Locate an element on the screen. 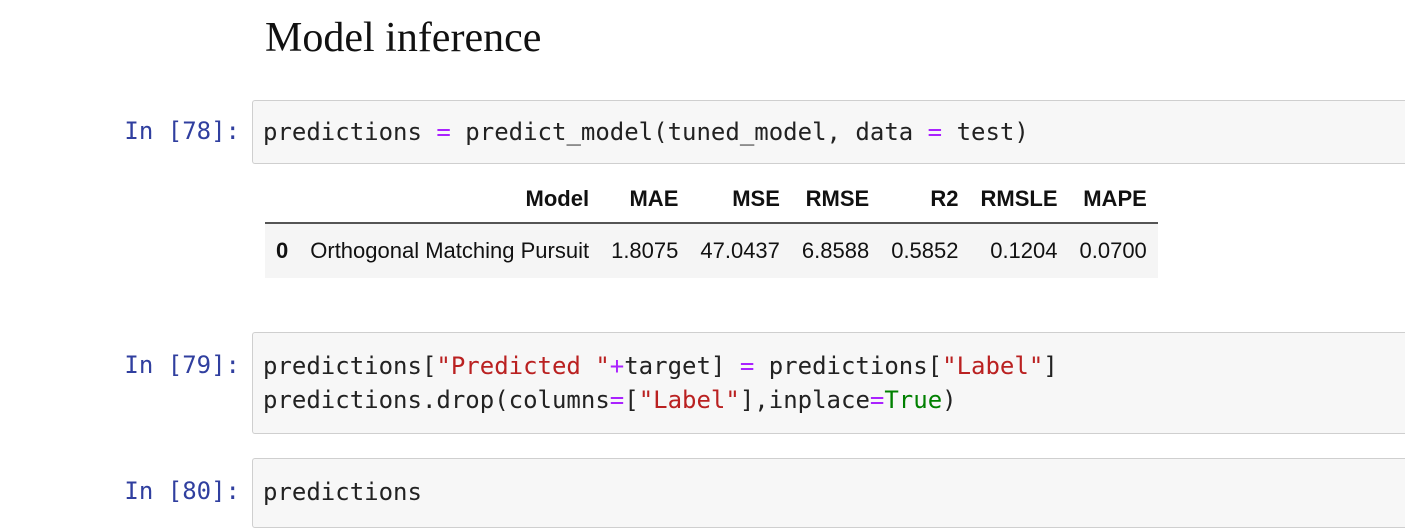  cell-rmsle: 0.1204 is located at coordinates (1019, 250).